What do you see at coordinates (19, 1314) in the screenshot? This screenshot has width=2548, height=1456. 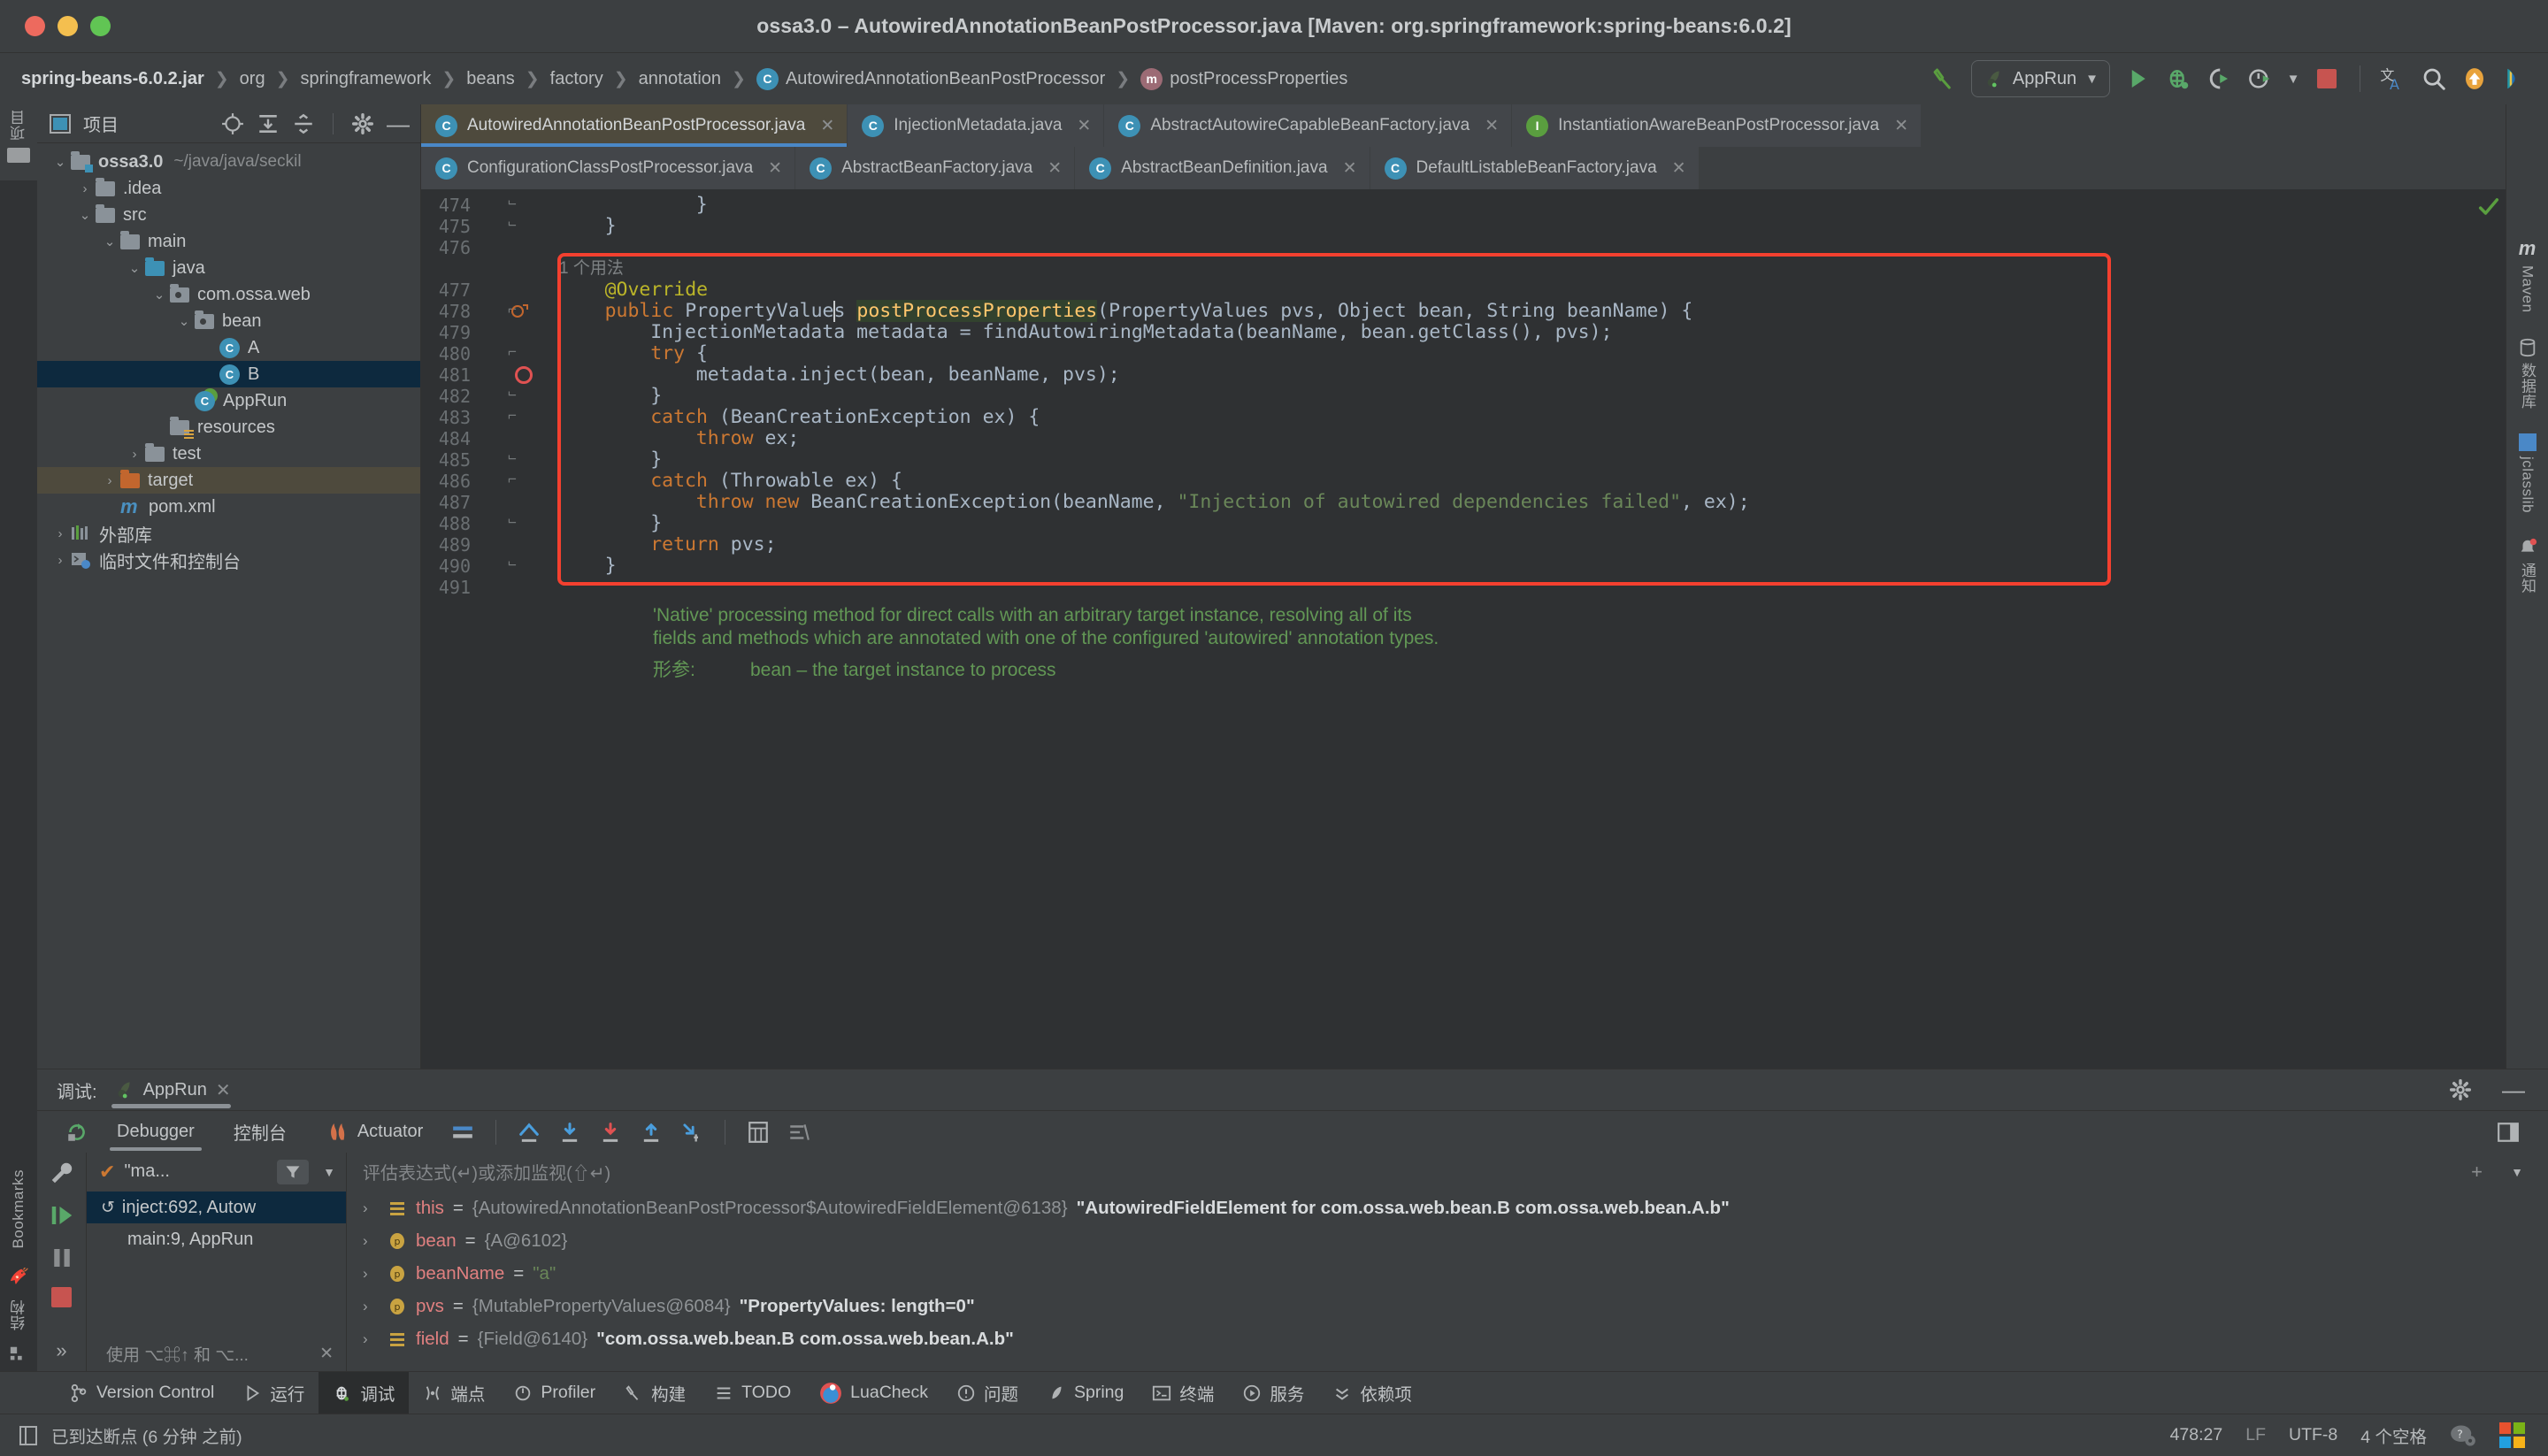 I see `sidebar-item-structure: 结构` at bounding box center [19, 1314].